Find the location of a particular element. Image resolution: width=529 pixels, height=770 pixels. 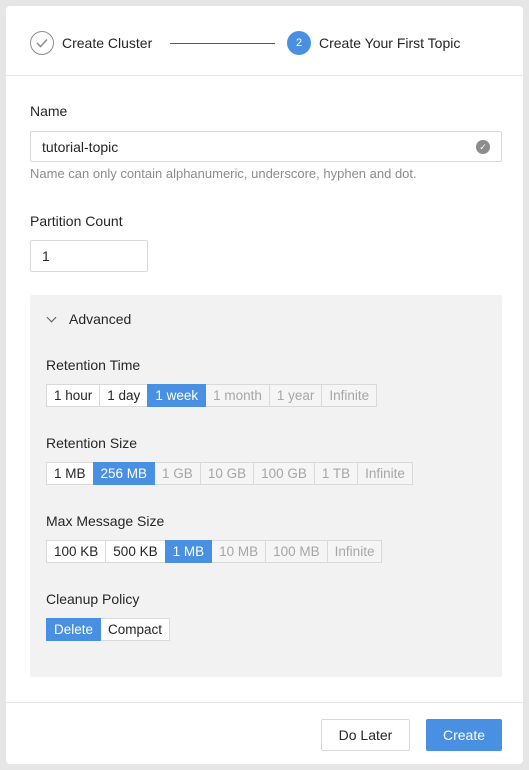

max-message-size-option: 100 MB is located at coordinates (296, 551).